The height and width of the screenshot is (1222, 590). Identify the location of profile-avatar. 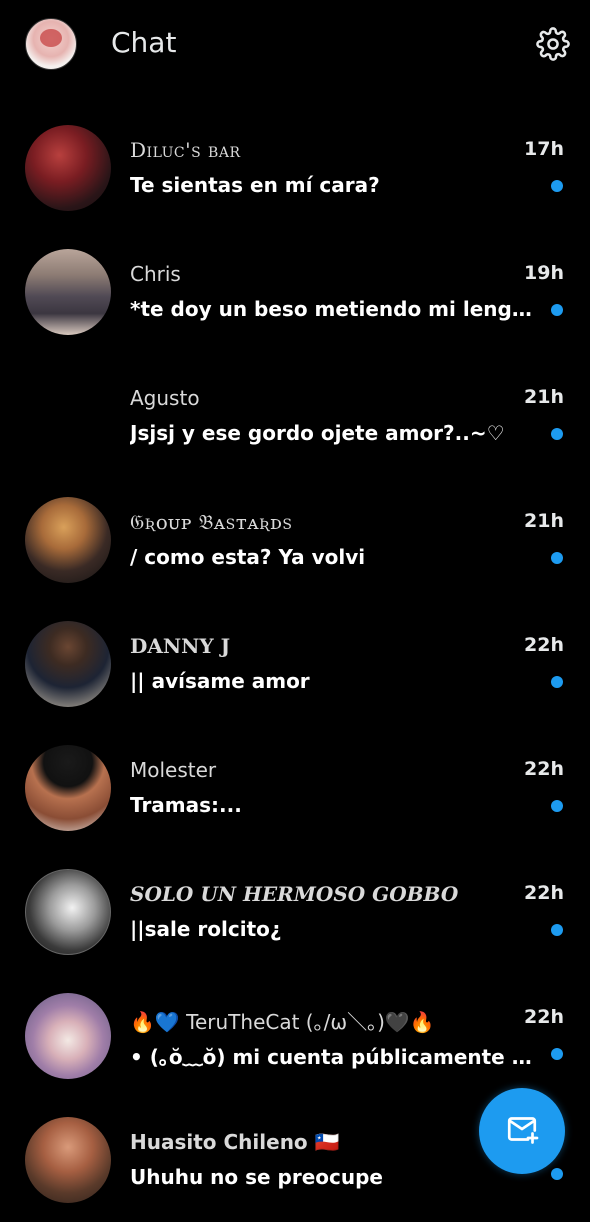
(51, 44).